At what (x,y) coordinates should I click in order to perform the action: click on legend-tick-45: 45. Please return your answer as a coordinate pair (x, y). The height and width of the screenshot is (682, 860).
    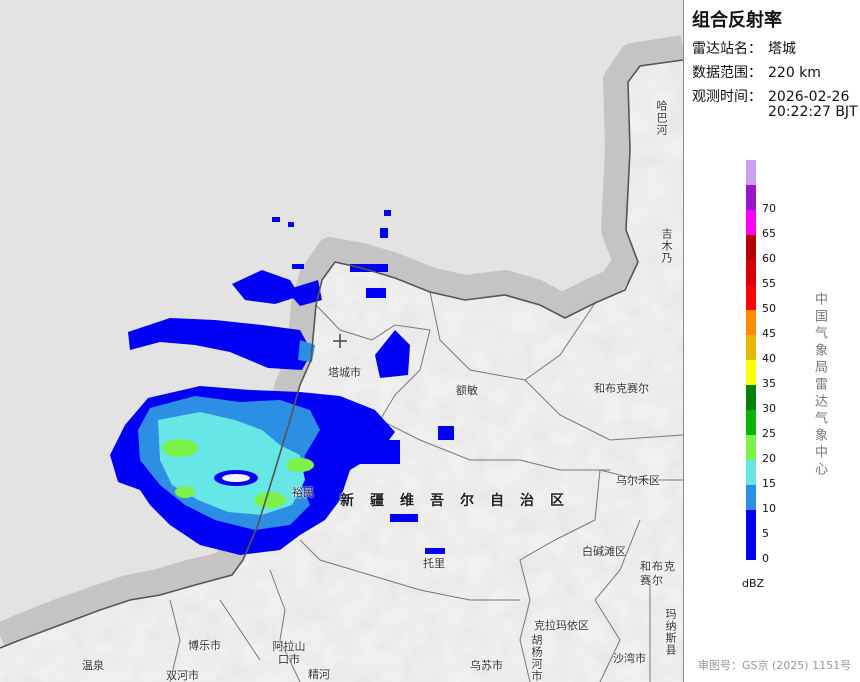
    Looking at the image, I should click on (769, 333).